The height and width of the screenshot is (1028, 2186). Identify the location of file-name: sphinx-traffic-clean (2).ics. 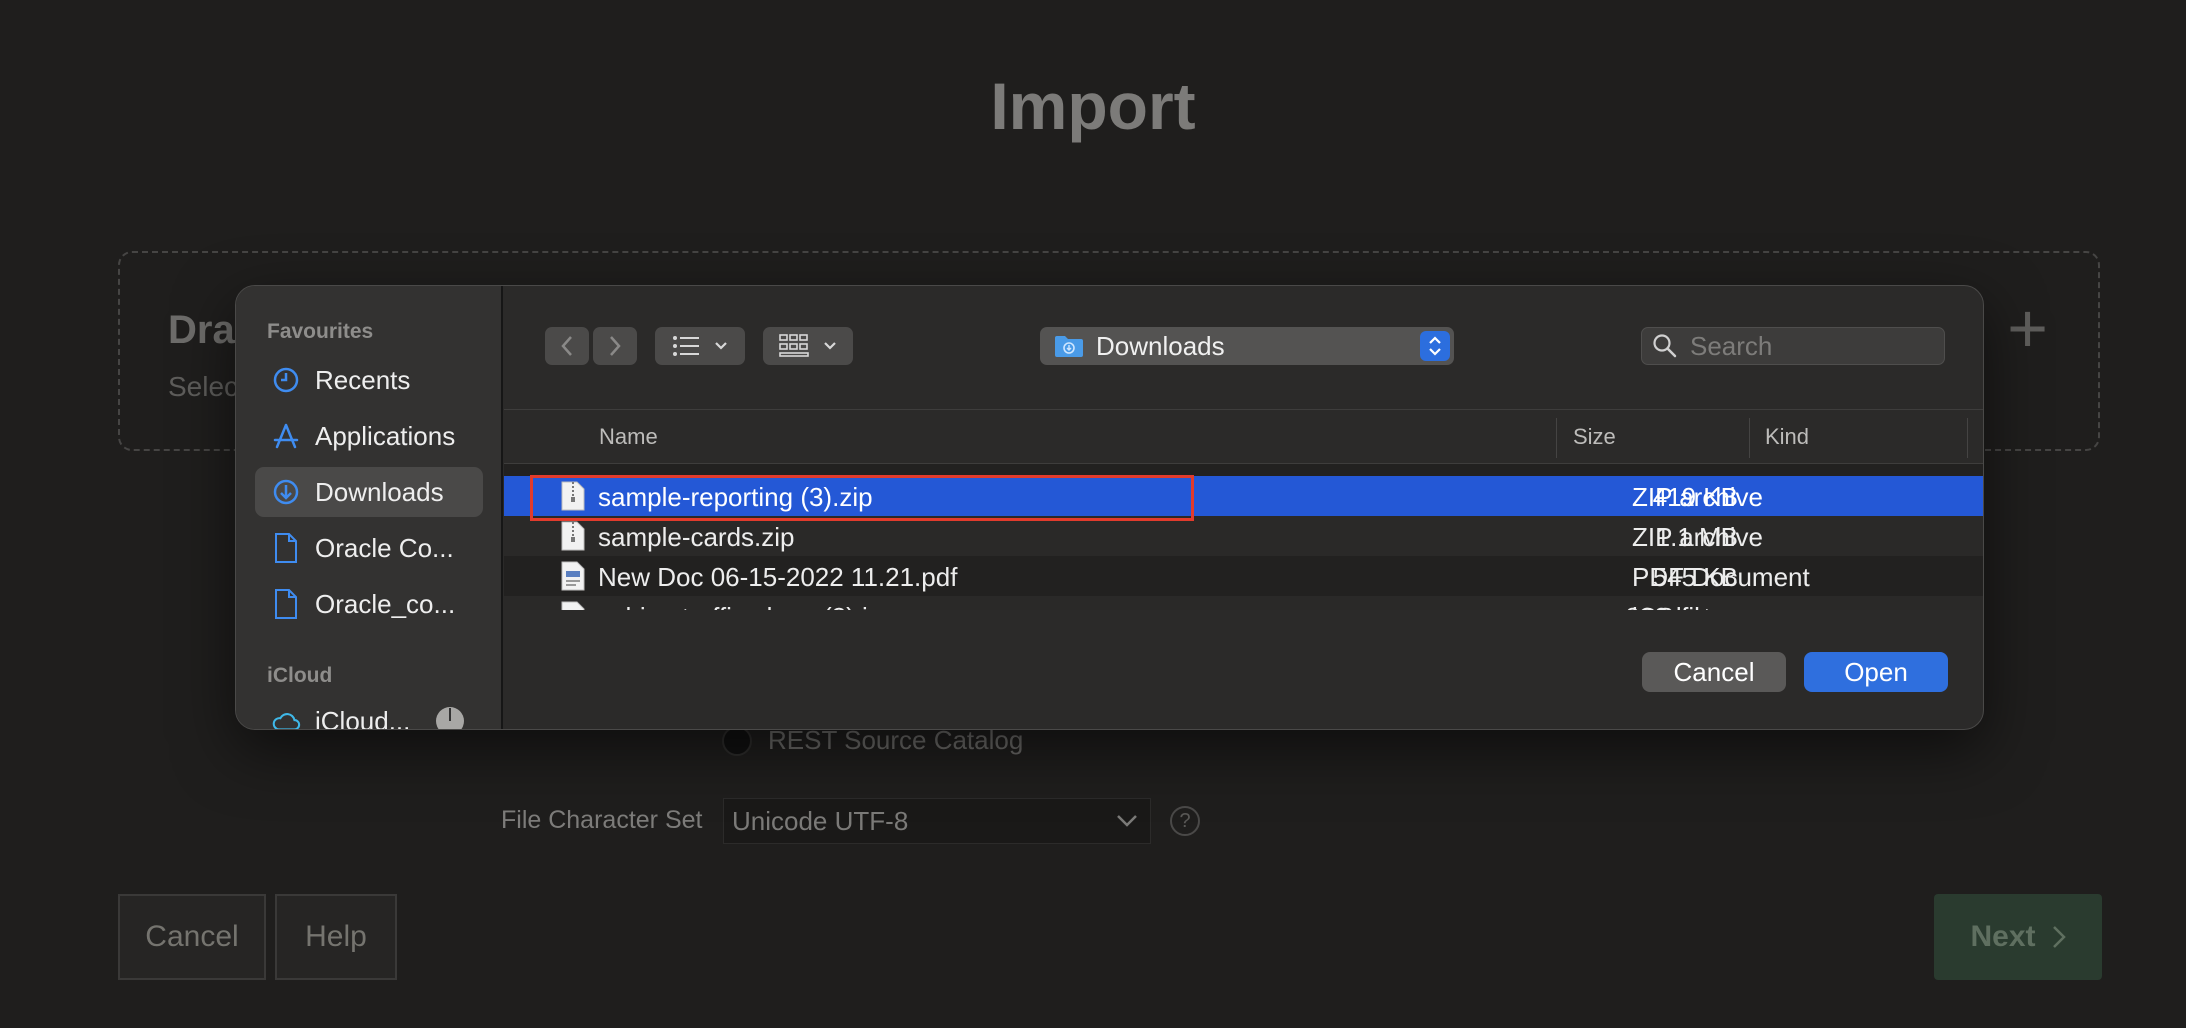
(746, 606).